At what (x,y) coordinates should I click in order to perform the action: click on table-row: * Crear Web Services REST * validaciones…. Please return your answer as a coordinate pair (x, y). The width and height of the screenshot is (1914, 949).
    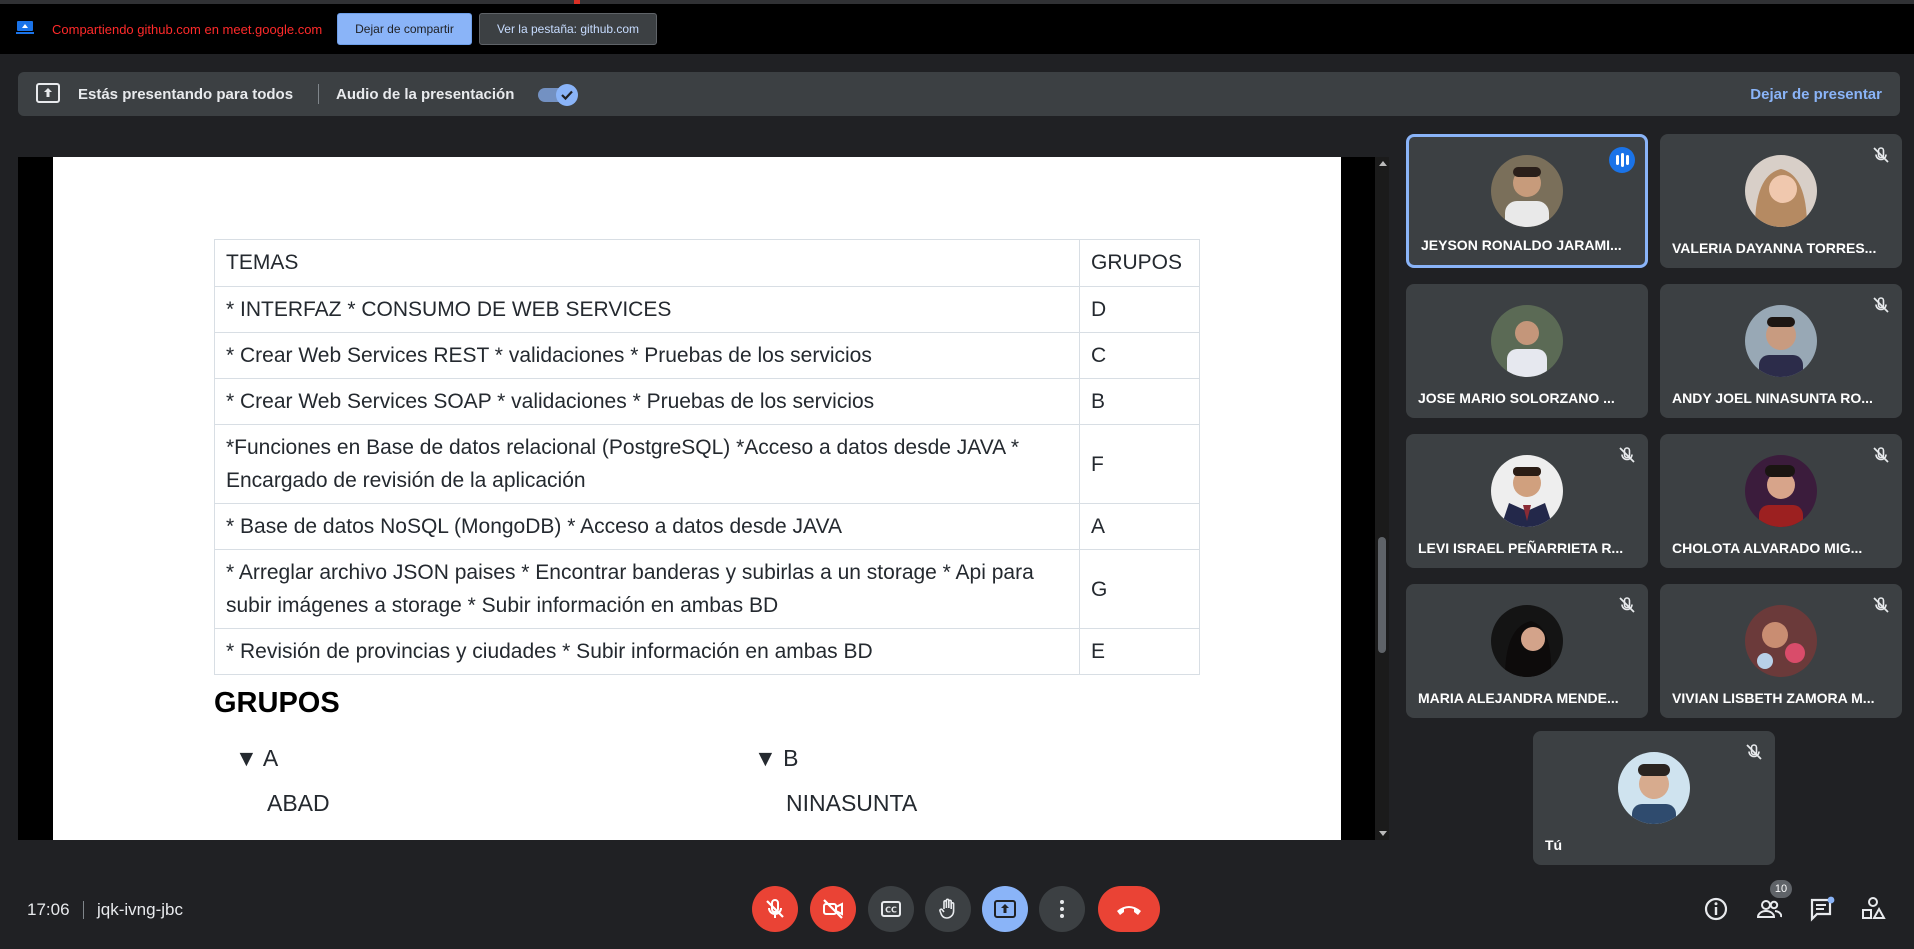
    Looking at the image, I should click on (707, 355).